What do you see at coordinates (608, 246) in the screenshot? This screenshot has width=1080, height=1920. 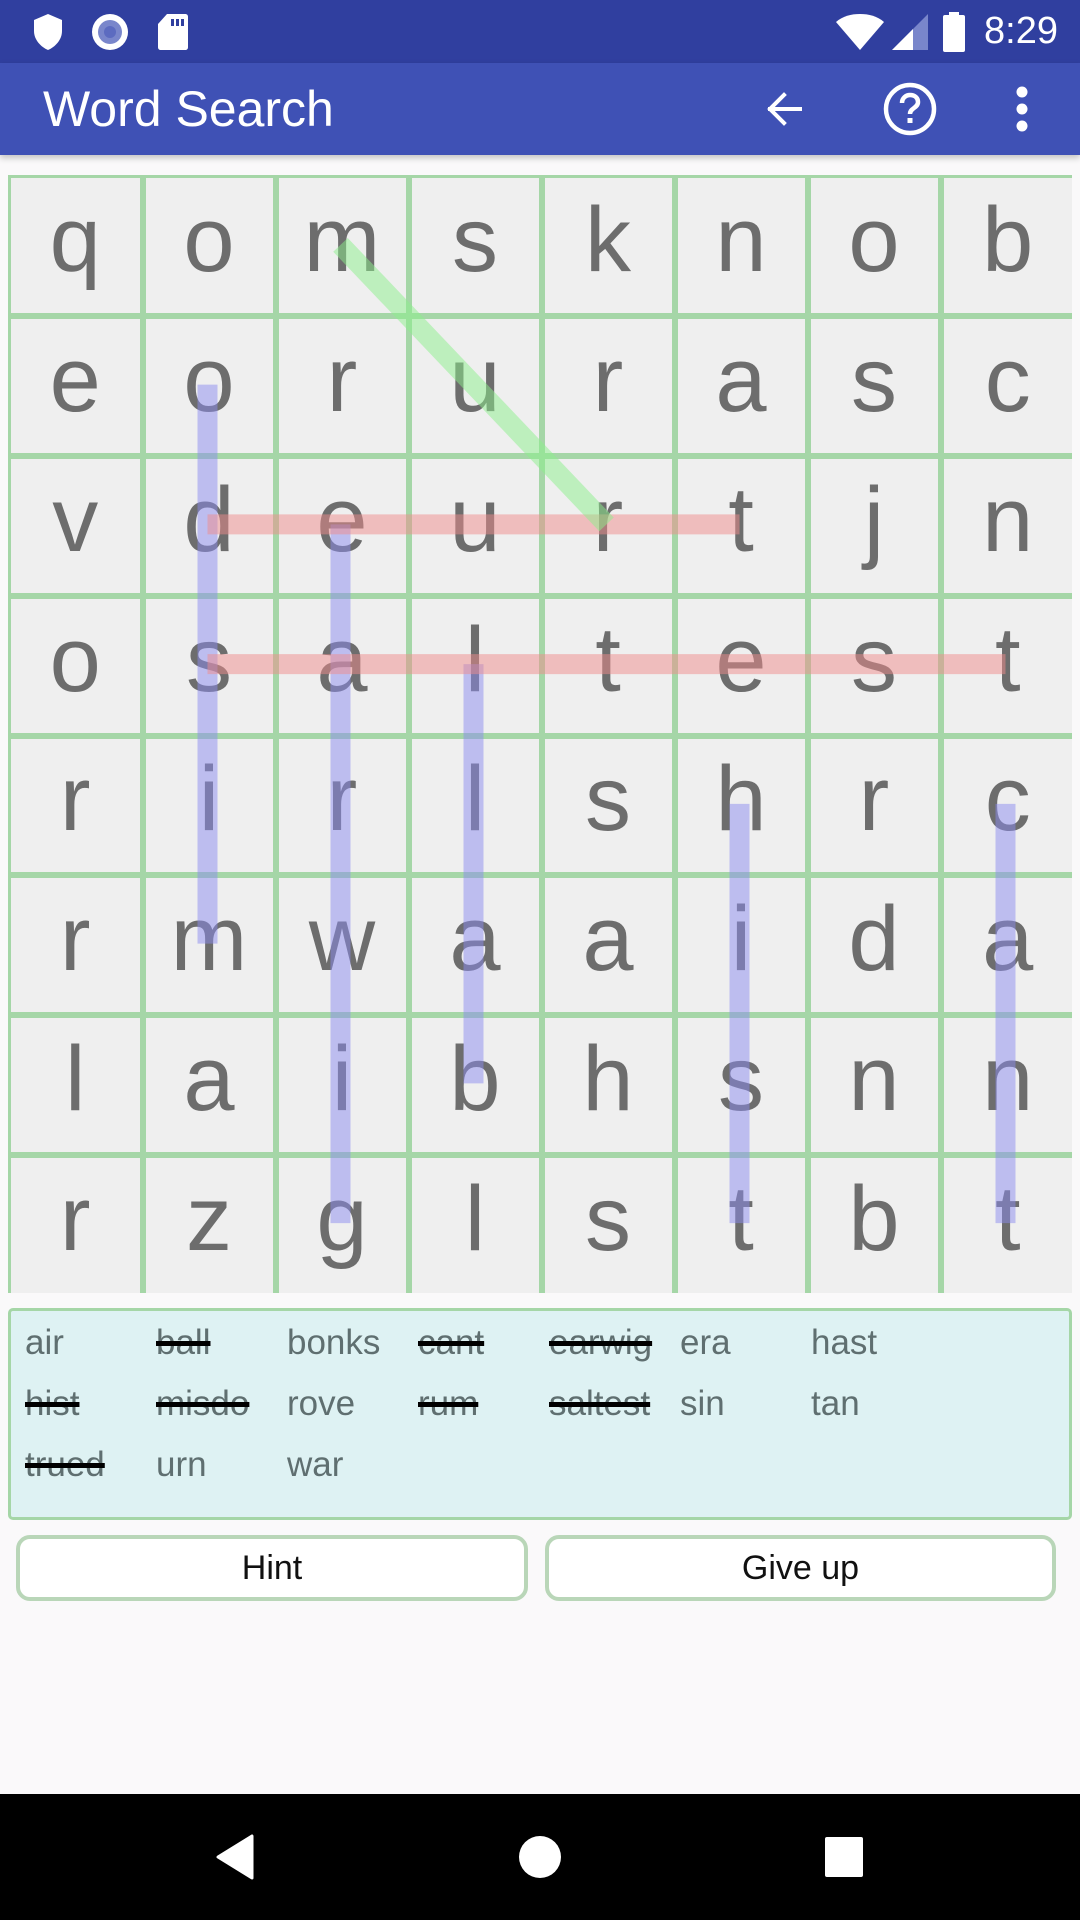 I see `grid-cell: k` at bounding box center [608, 246].